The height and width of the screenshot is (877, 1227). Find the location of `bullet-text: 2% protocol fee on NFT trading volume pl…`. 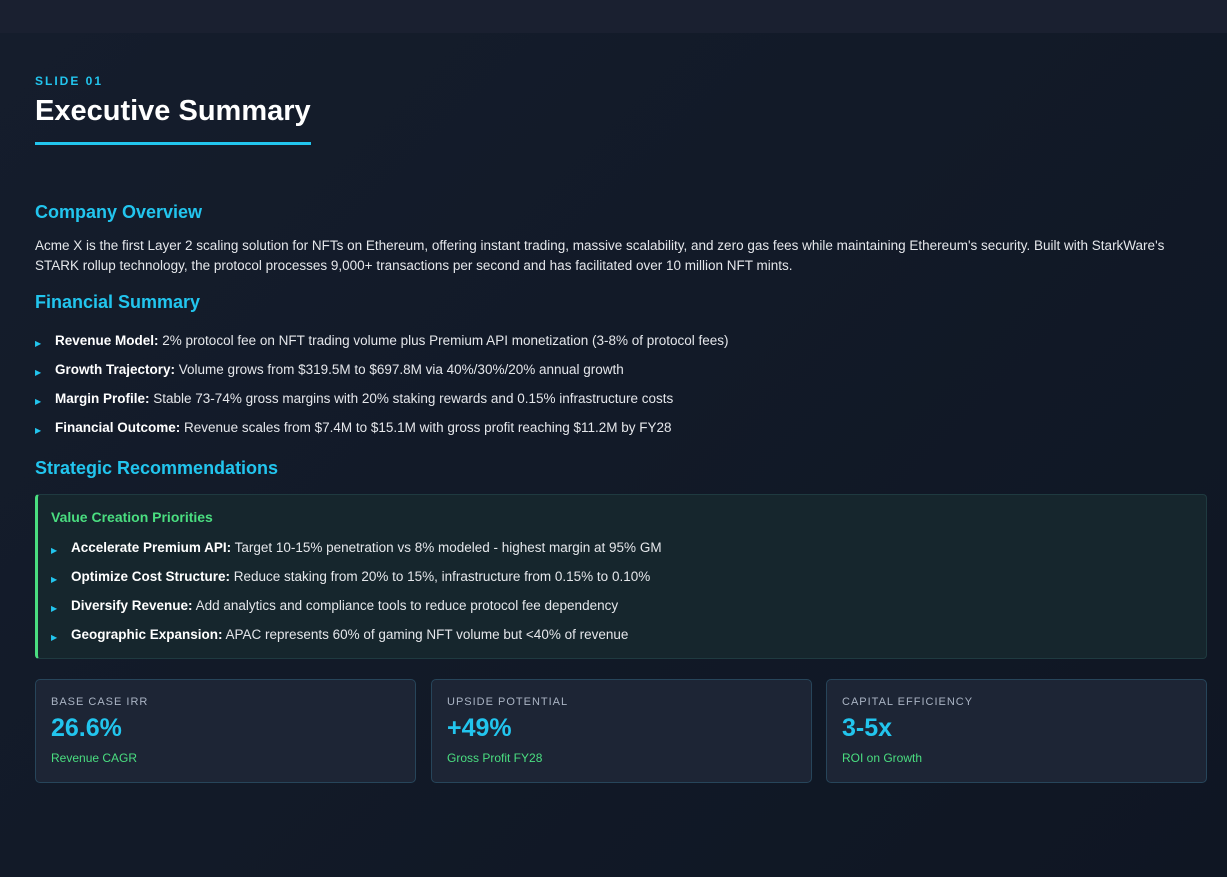

bullet-text: 2% protocol fee on NFT trading volume pl… is located at coordinates (443, 340).